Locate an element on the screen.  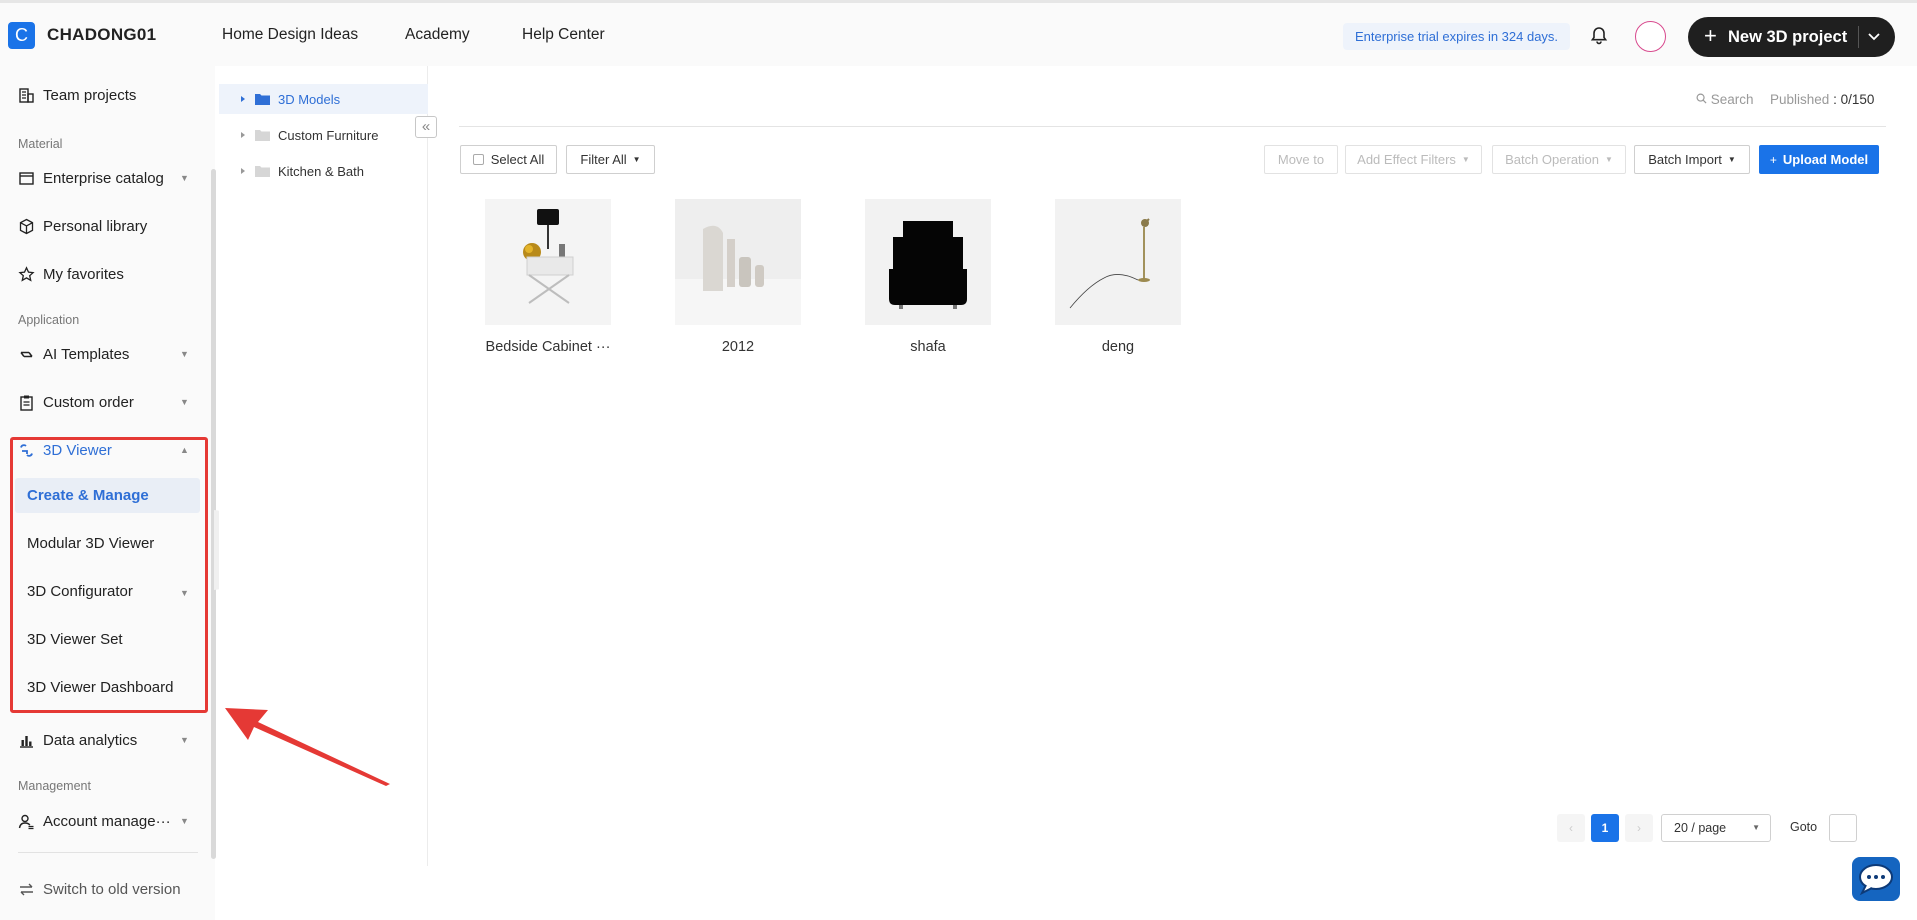
bar-chart-icon is located at coordinates (26, 740).